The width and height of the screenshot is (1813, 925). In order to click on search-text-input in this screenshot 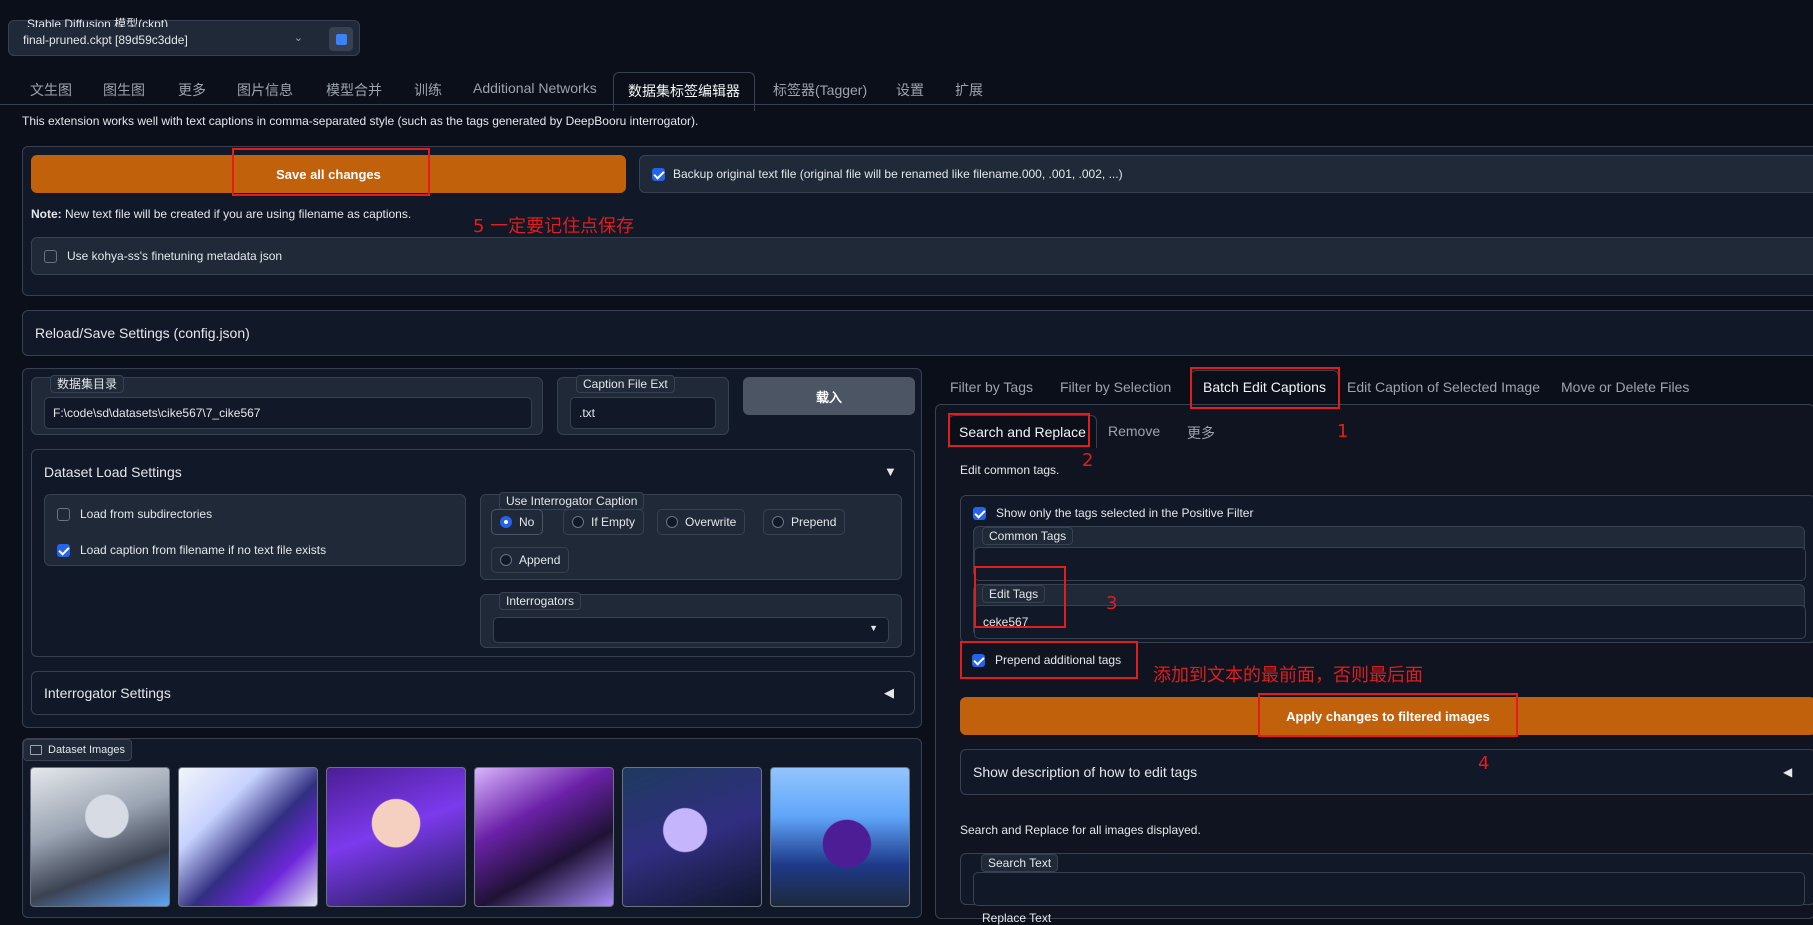, I will do `click(1389, 889)`.